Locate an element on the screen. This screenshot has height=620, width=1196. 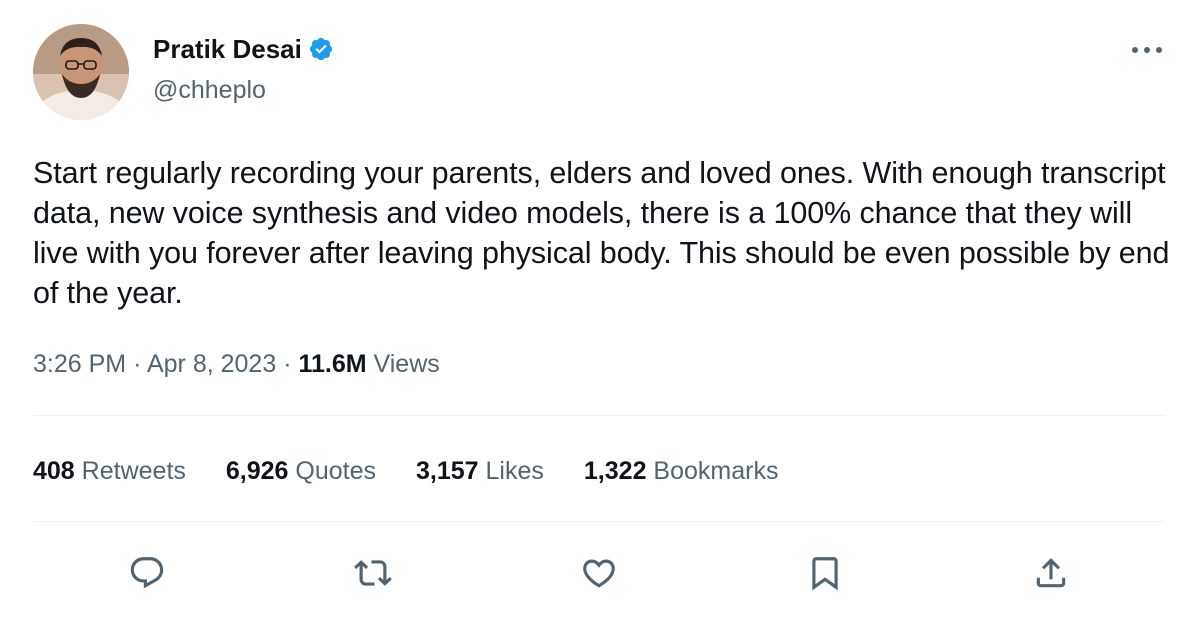
author-name: Pratik Desai is located at coordinates (227, 49).